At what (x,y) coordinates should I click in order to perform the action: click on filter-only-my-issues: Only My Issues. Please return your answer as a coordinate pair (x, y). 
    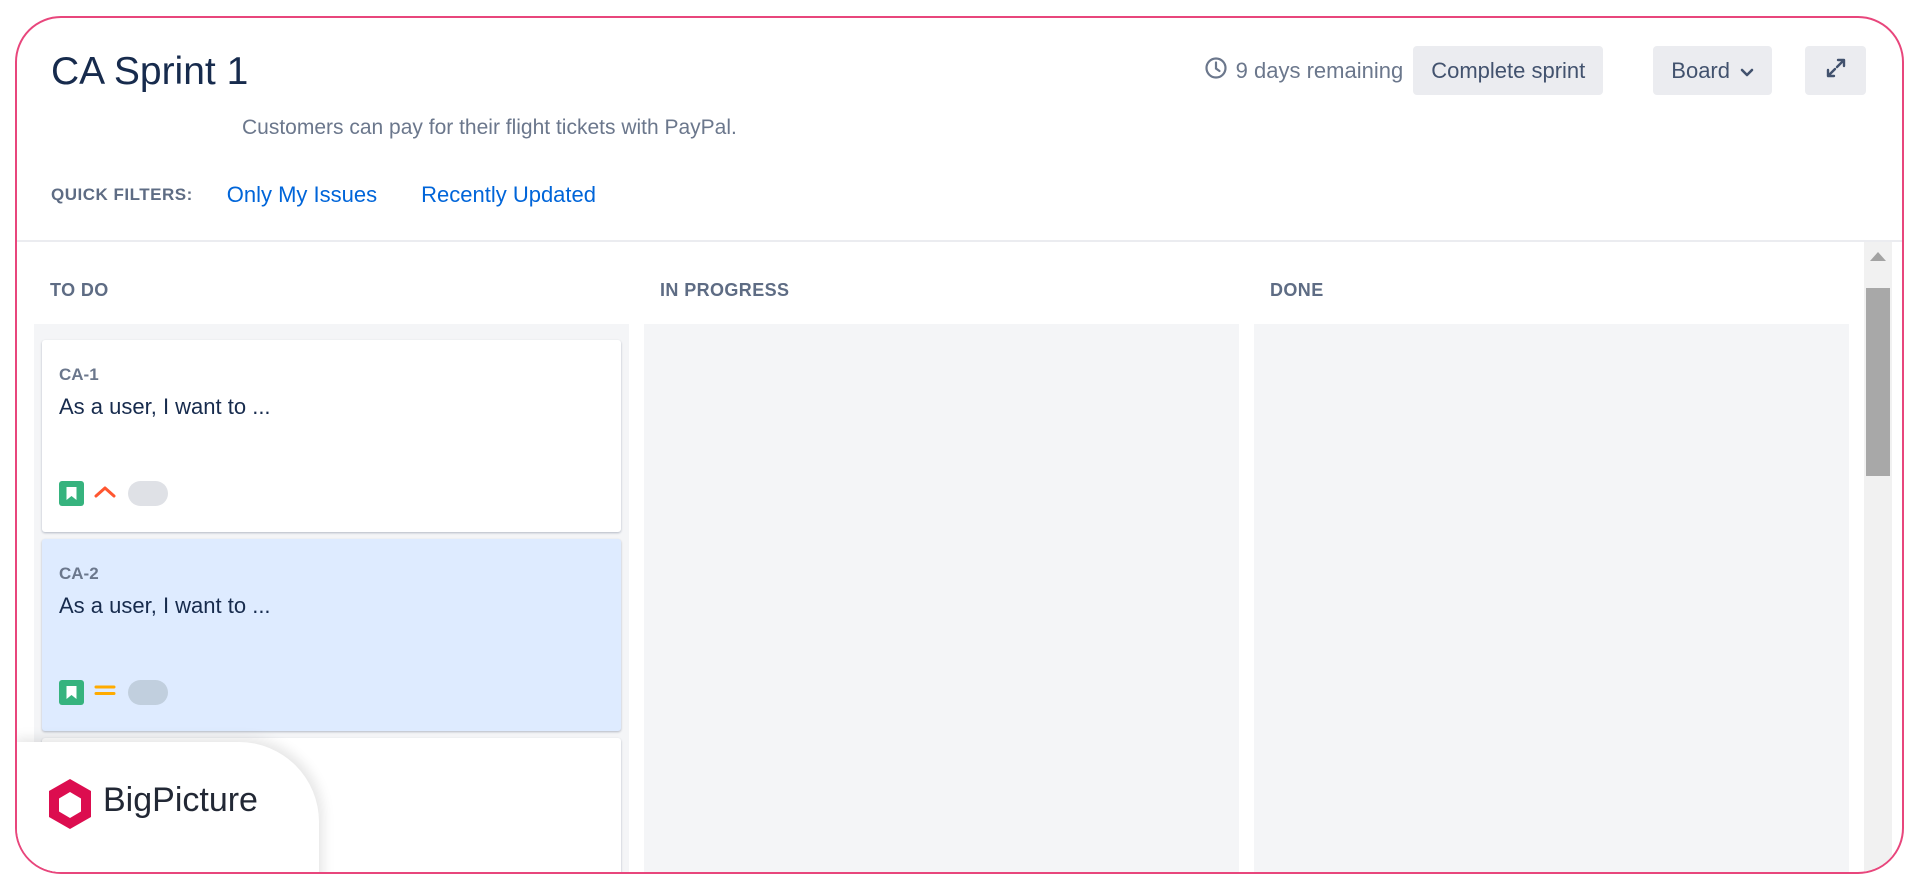
    Looking at the image, I should click on (302, 195).